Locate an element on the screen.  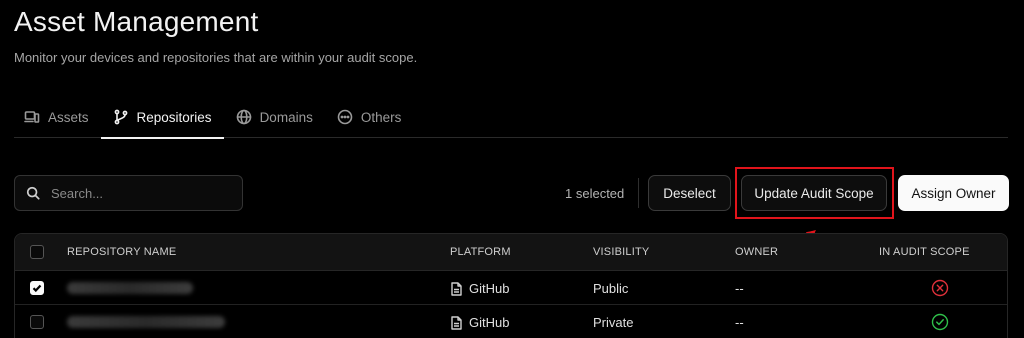
tab-domains: Domains is located at coordinates (274, 117).